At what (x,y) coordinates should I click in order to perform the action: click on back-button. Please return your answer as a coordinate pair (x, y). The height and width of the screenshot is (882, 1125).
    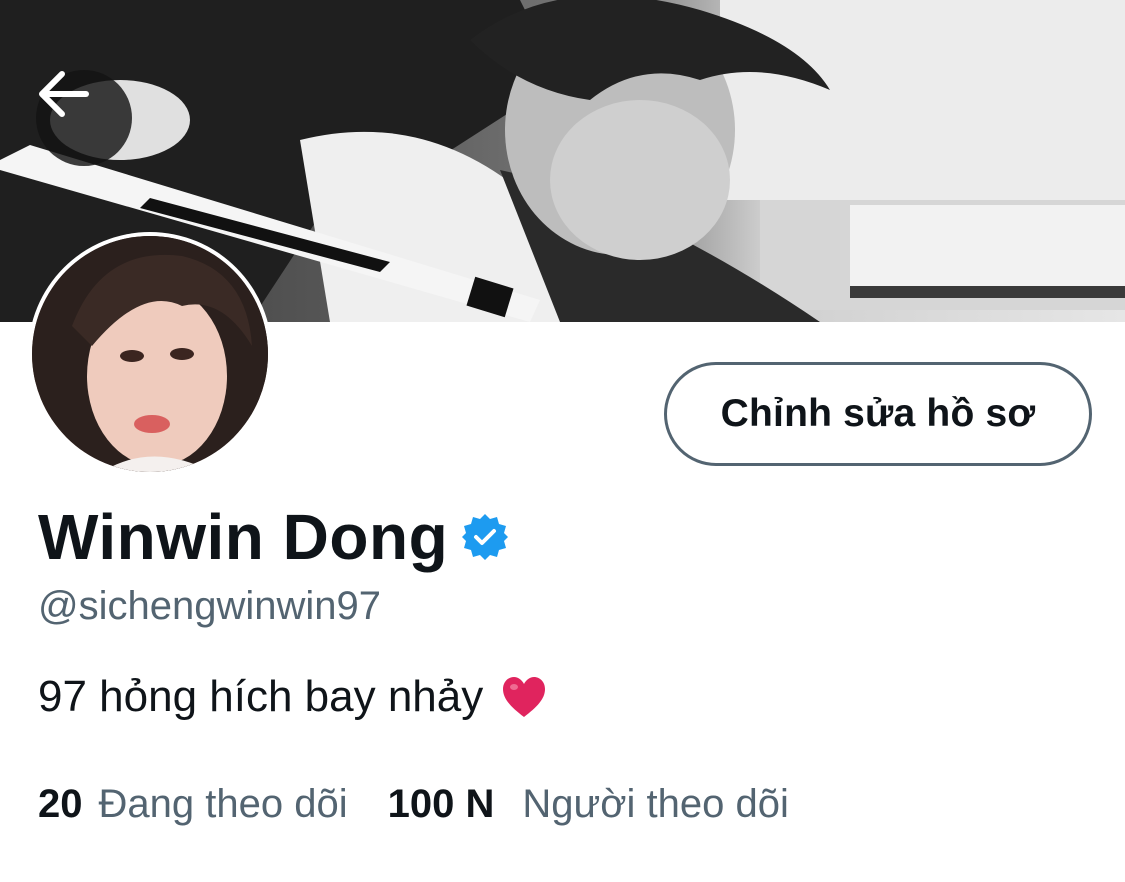
    Looking at the image, I should click on (84, 118).